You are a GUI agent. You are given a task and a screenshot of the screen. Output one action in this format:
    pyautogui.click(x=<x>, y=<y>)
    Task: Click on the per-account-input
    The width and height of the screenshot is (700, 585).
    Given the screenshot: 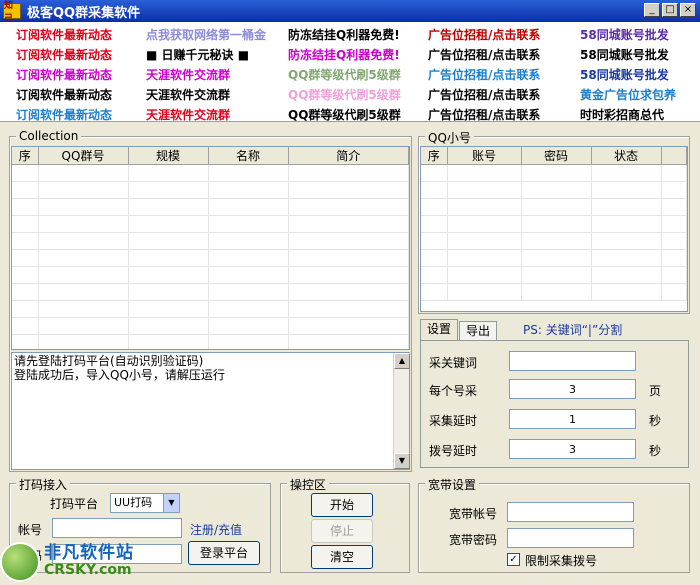 What is the action you would take?
    pyautogui.click(x=572, y=389)
    